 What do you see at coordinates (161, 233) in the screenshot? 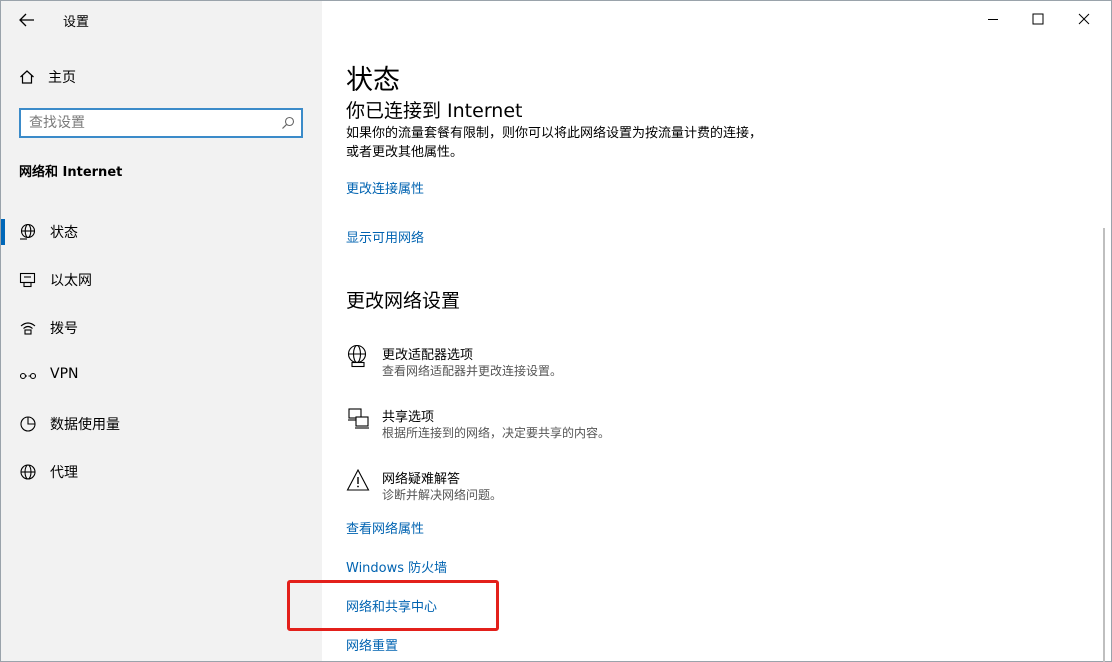
I see `sidebar-item-status: 状态` at bounding box center [161, 233].